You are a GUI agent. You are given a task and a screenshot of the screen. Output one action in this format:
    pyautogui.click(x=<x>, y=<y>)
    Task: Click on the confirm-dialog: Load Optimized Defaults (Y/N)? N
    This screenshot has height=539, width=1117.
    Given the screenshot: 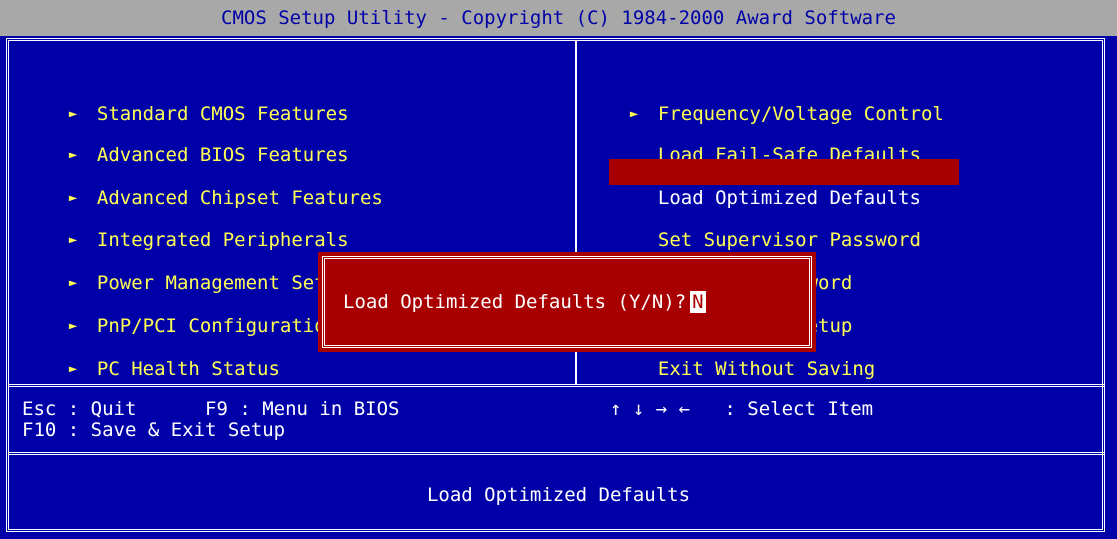 What is the action you would take?
    pyautogui.click(x=567, y=302)
    